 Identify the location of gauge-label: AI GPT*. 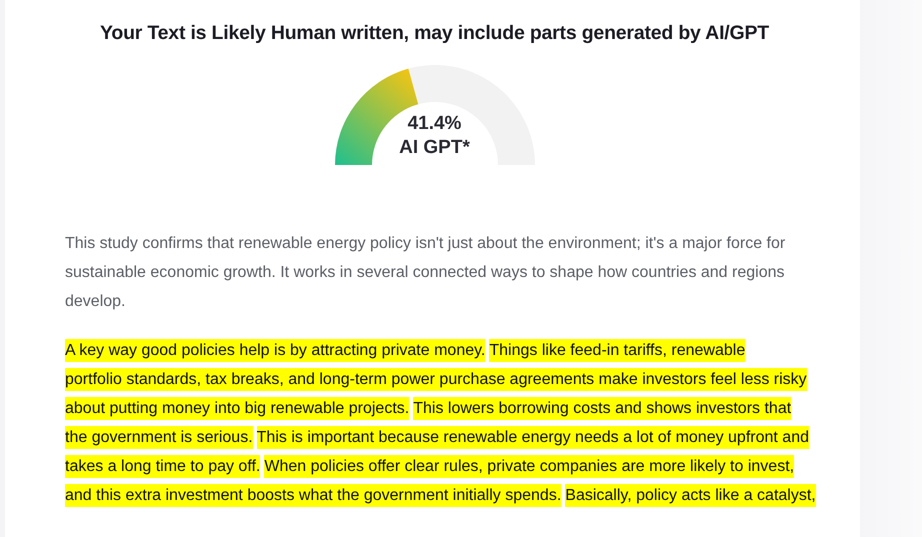
(434, 148).